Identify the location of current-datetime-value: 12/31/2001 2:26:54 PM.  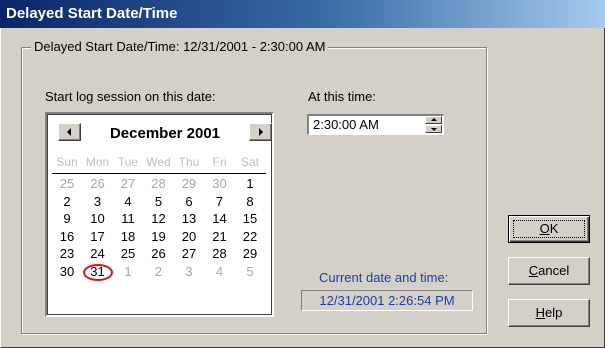
(387, 300).